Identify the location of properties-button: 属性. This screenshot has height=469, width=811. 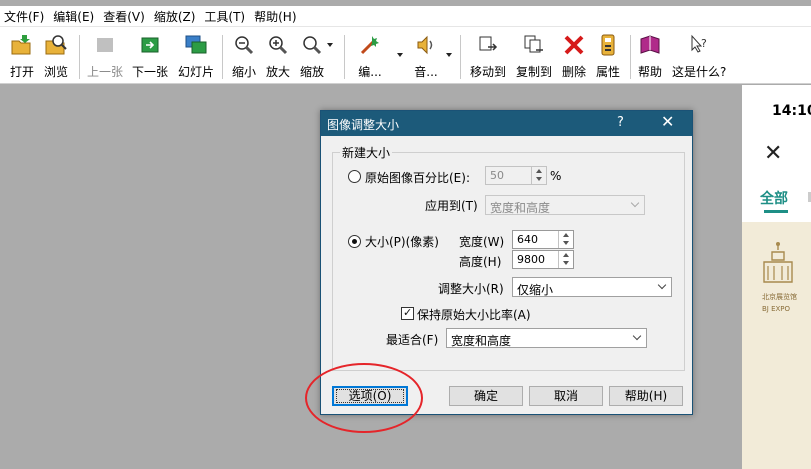
(608, 57).